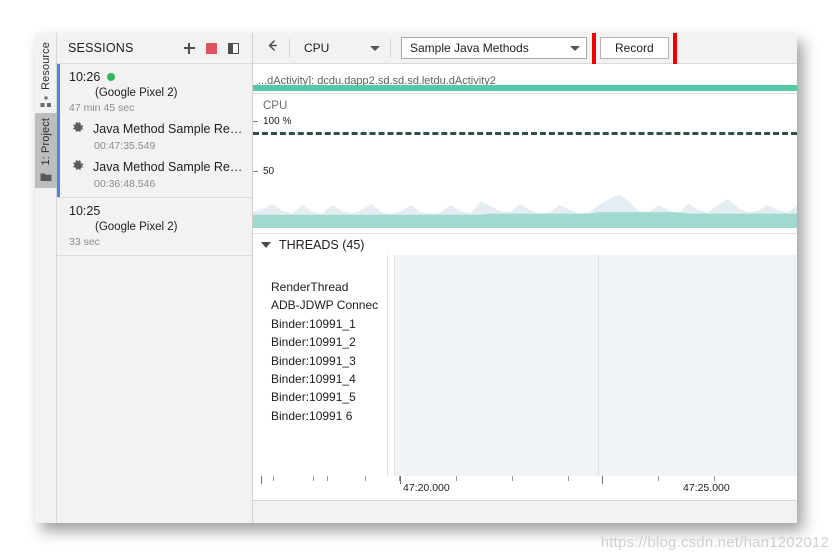 The height and width of the screenshot is (557, 837). I want to click on cpu-threshold-line, so click(525, 133).